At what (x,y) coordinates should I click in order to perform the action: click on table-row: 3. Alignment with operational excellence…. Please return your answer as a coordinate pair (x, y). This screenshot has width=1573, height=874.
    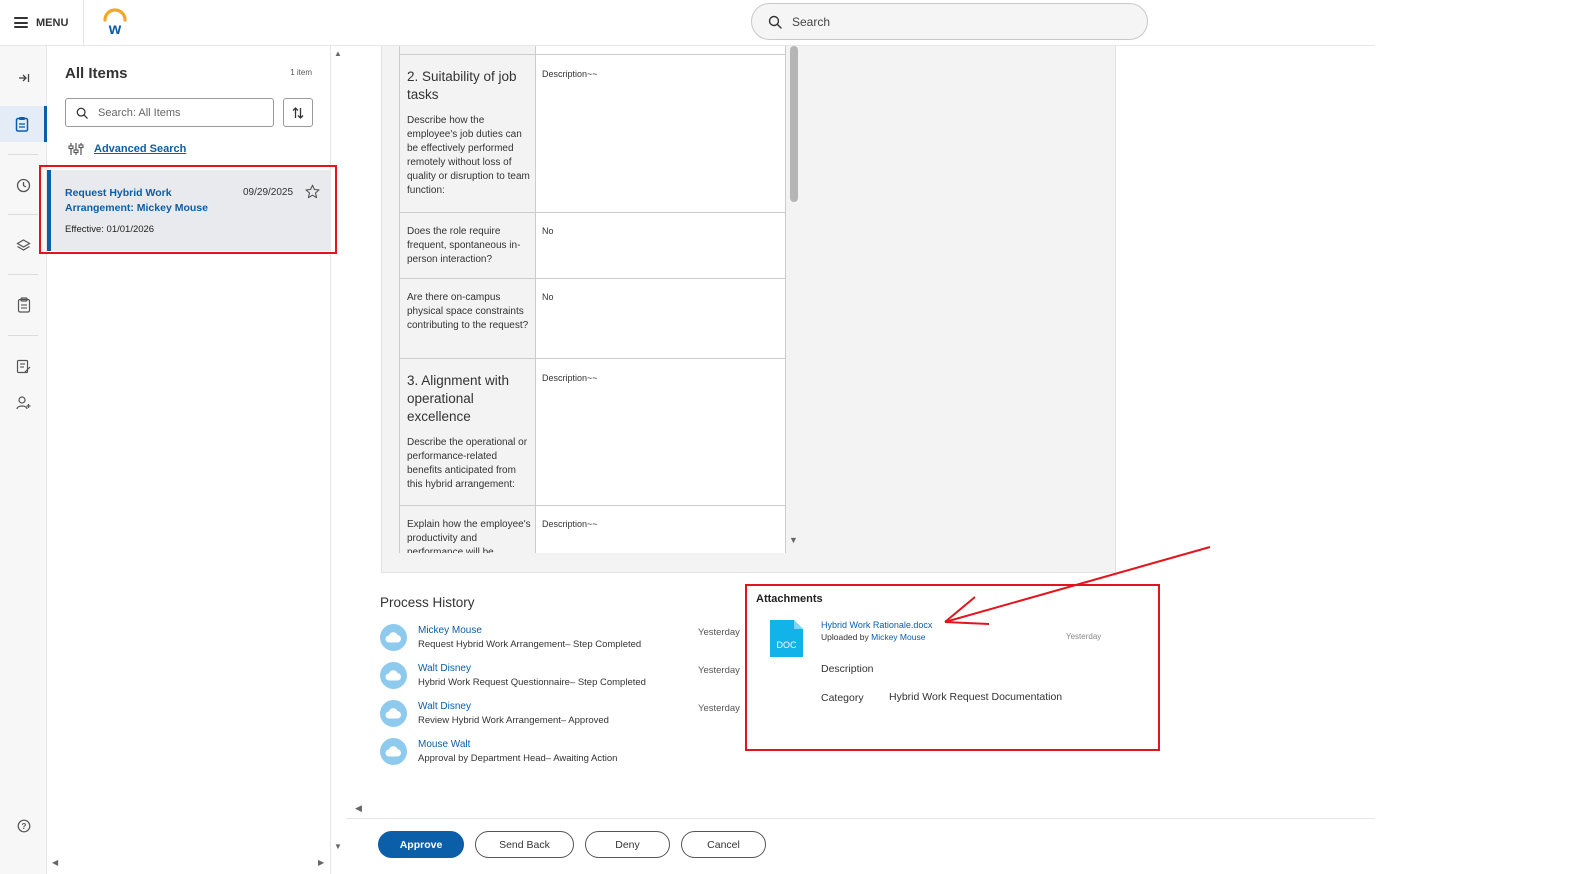
    Looking at the image, I should click on (592, 432).